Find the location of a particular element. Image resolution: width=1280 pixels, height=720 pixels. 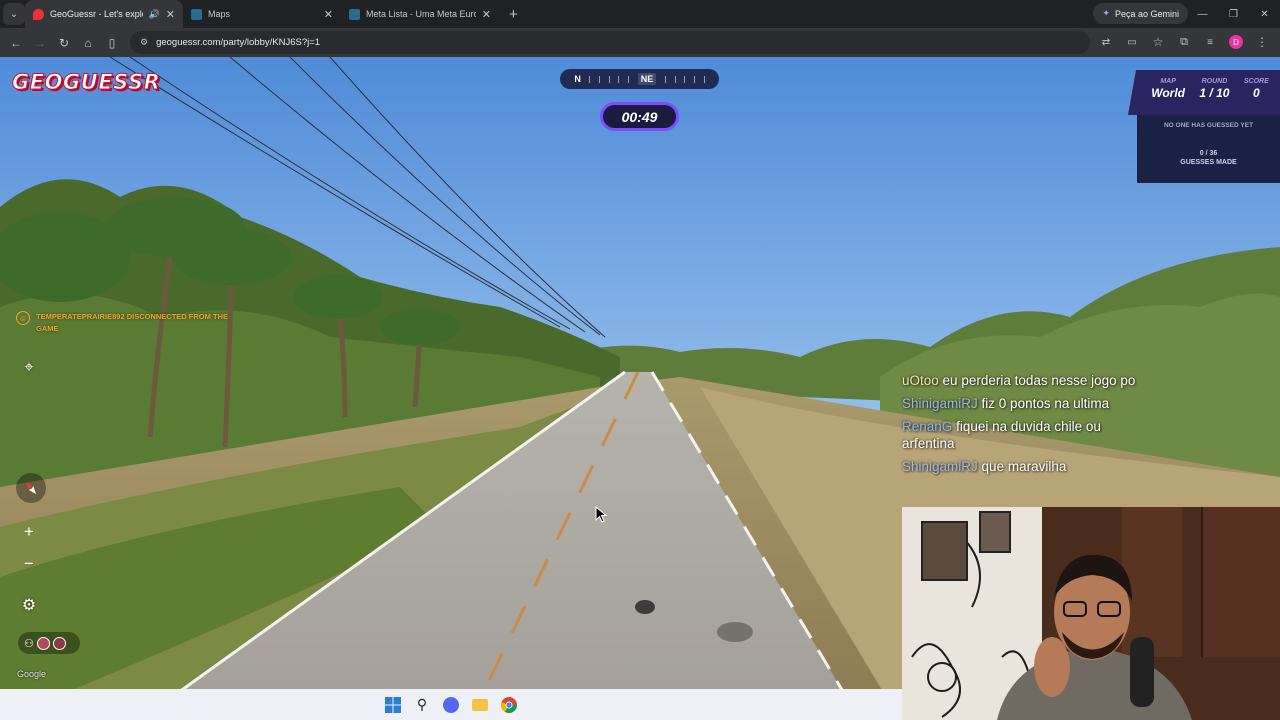

address-bar: ⚙ geoguessr.com/party/lobby/KNJ6S?j=1 is located at coordinates (610, 42).